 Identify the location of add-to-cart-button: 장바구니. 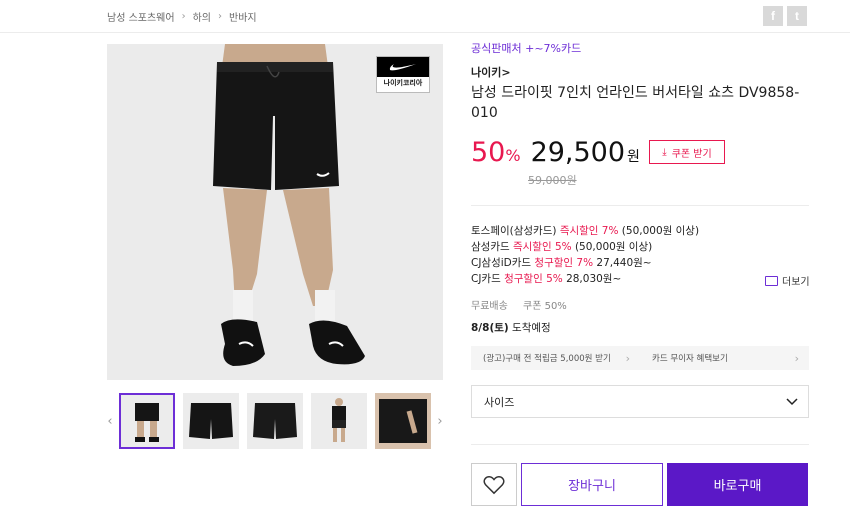
(592, 484).